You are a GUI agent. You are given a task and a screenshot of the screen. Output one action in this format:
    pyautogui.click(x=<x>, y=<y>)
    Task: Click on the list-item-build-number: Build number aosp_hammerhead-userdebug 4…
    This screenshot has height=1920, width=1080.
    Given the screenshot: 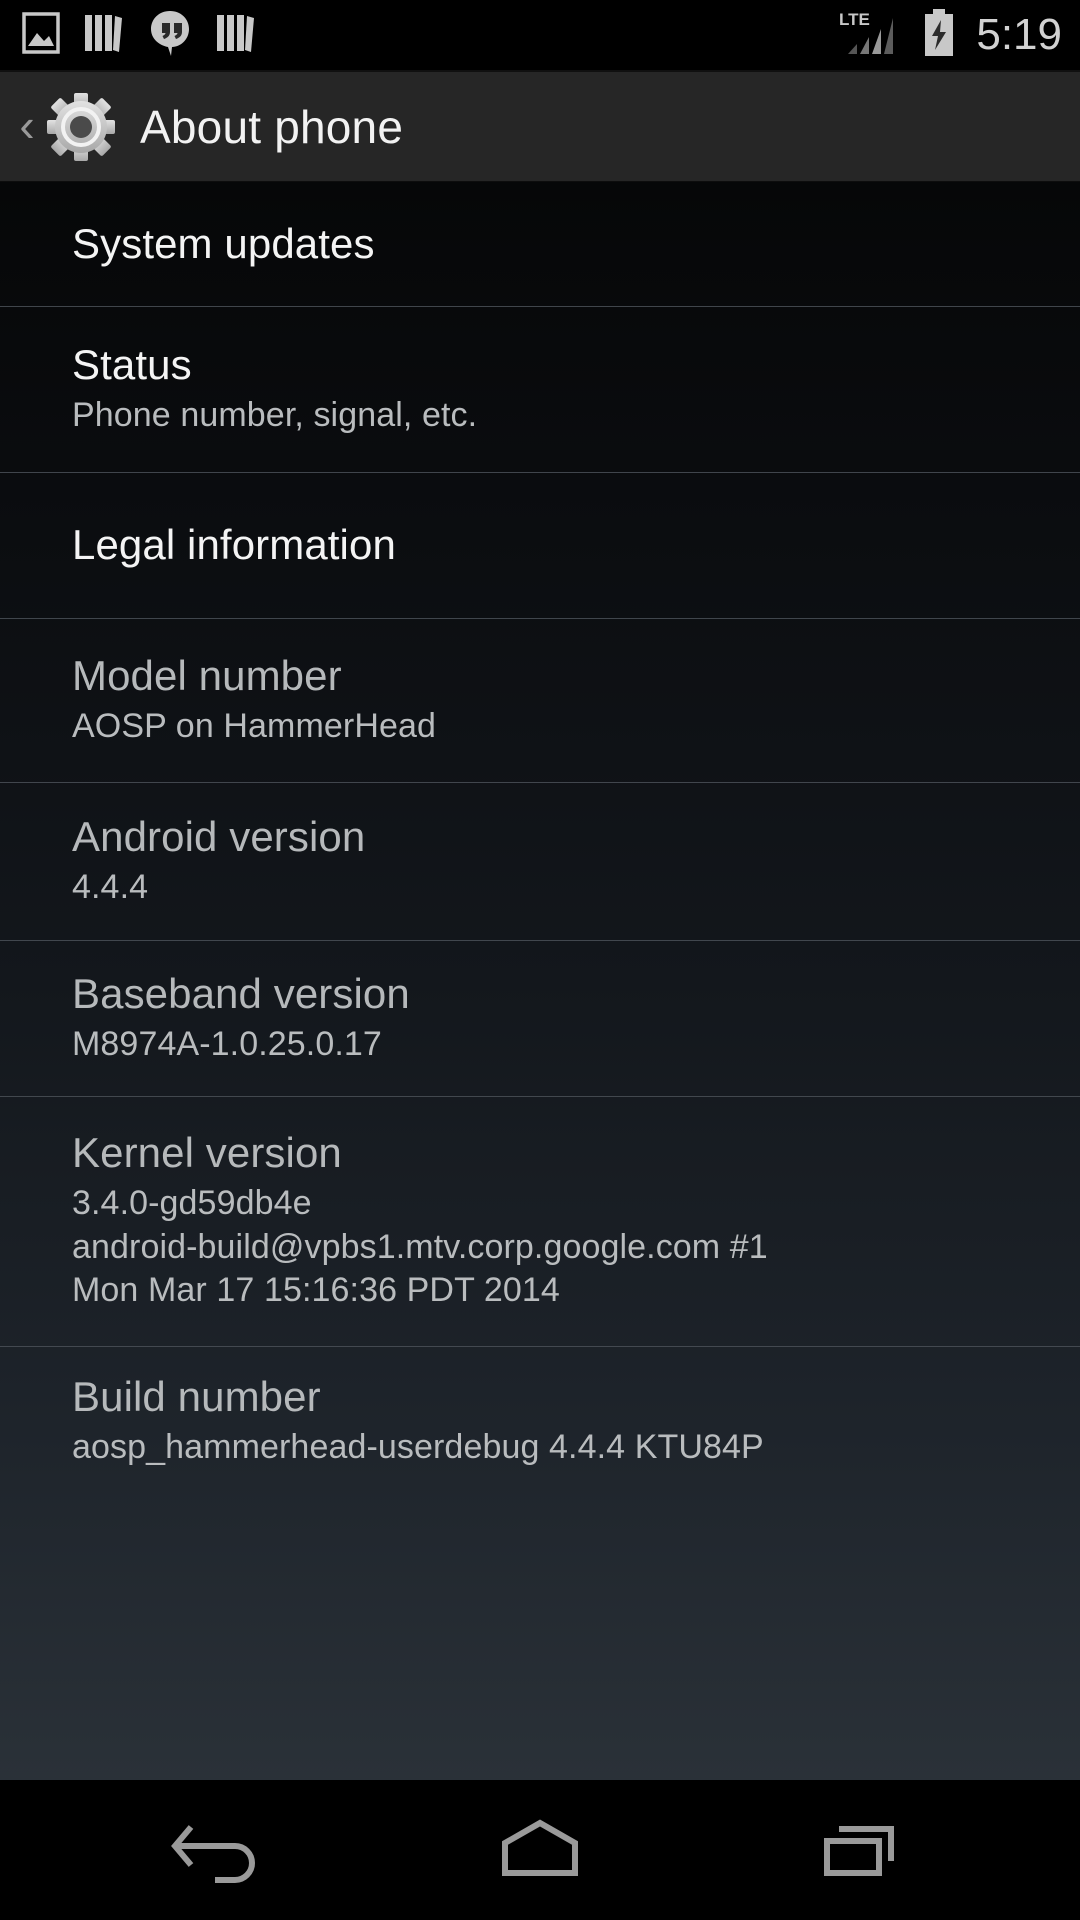 What is the action you would take?
    pyautogui.click(x=540, y=1421)
    